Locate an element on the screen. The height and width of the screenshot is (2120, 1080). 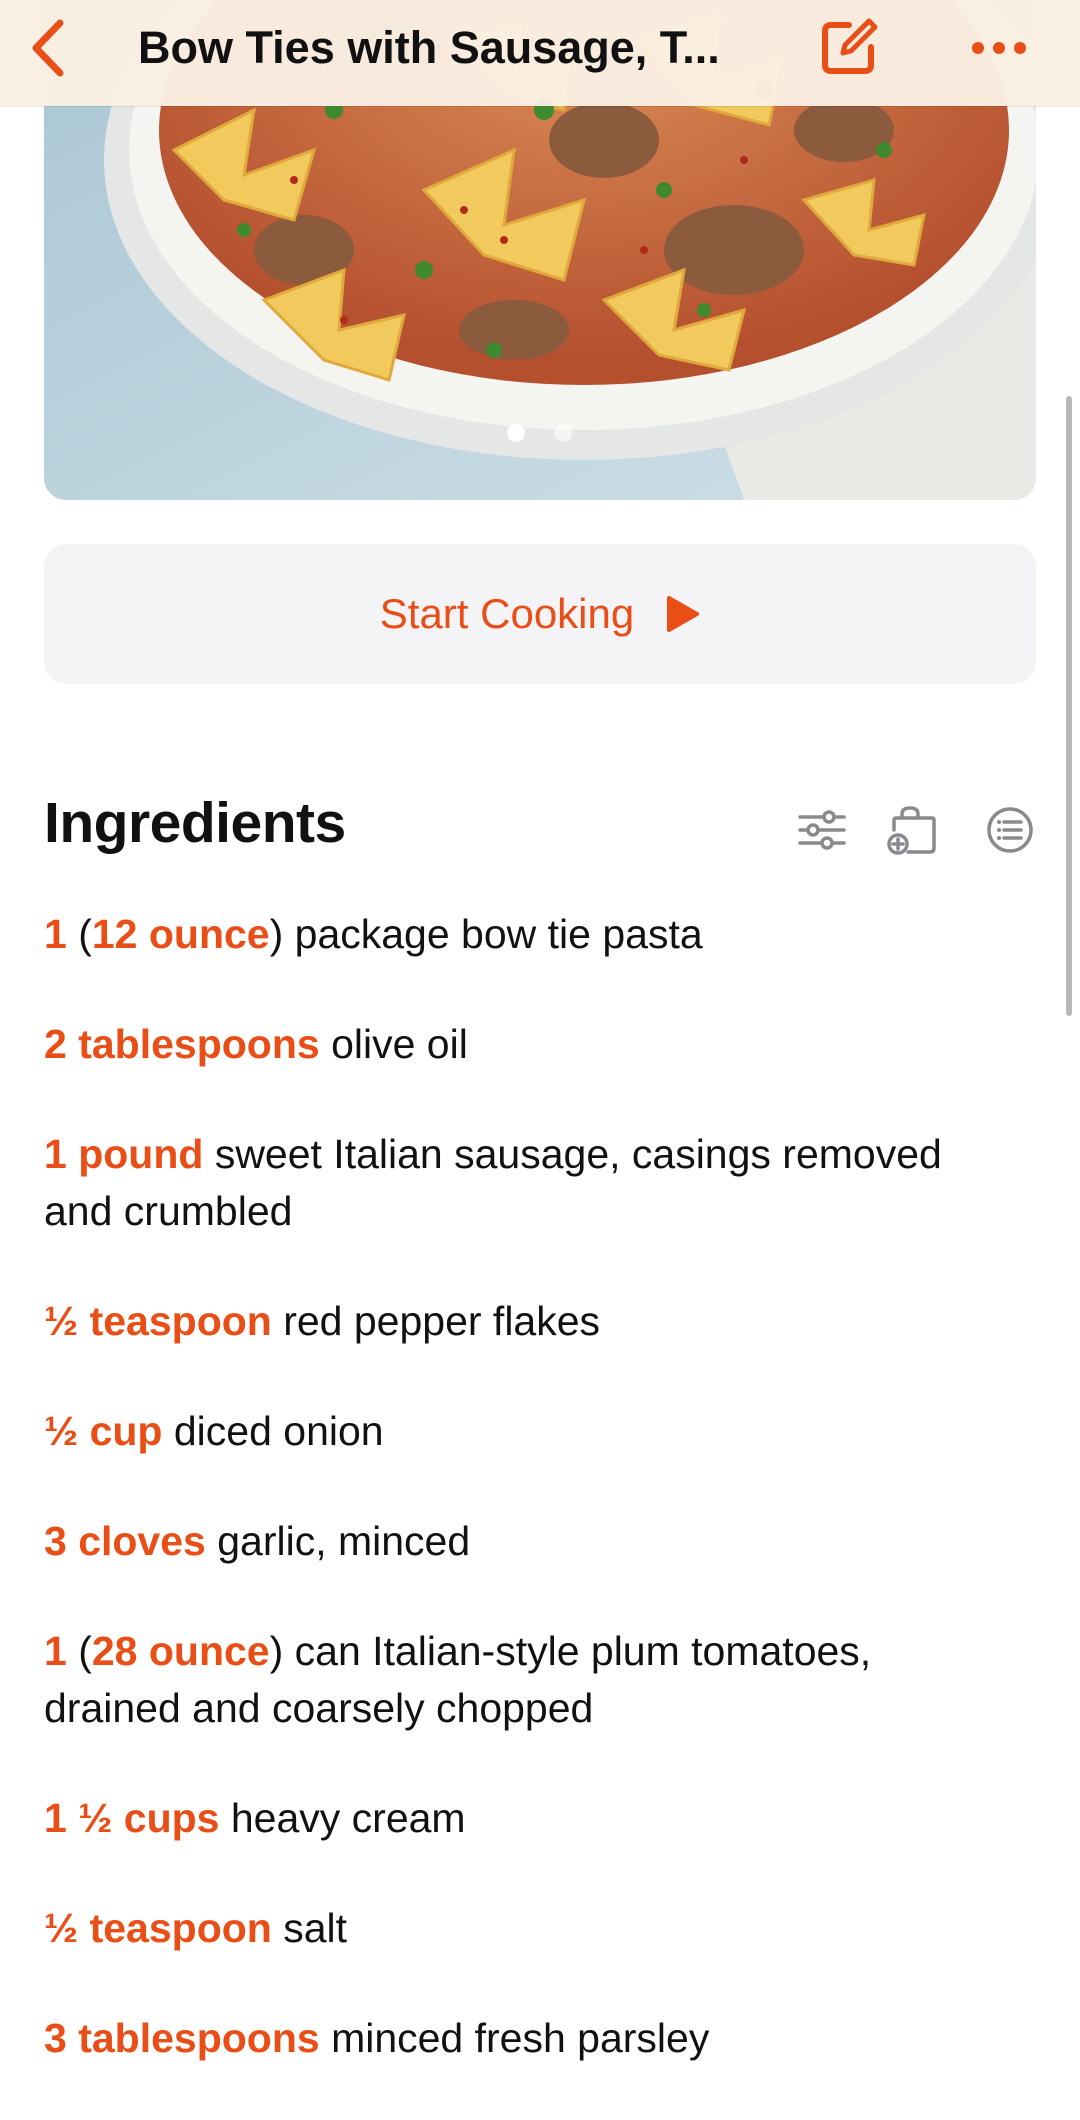
ingredient-item: 2 tablespoons olive oil is located at coordinates (529, 1044).